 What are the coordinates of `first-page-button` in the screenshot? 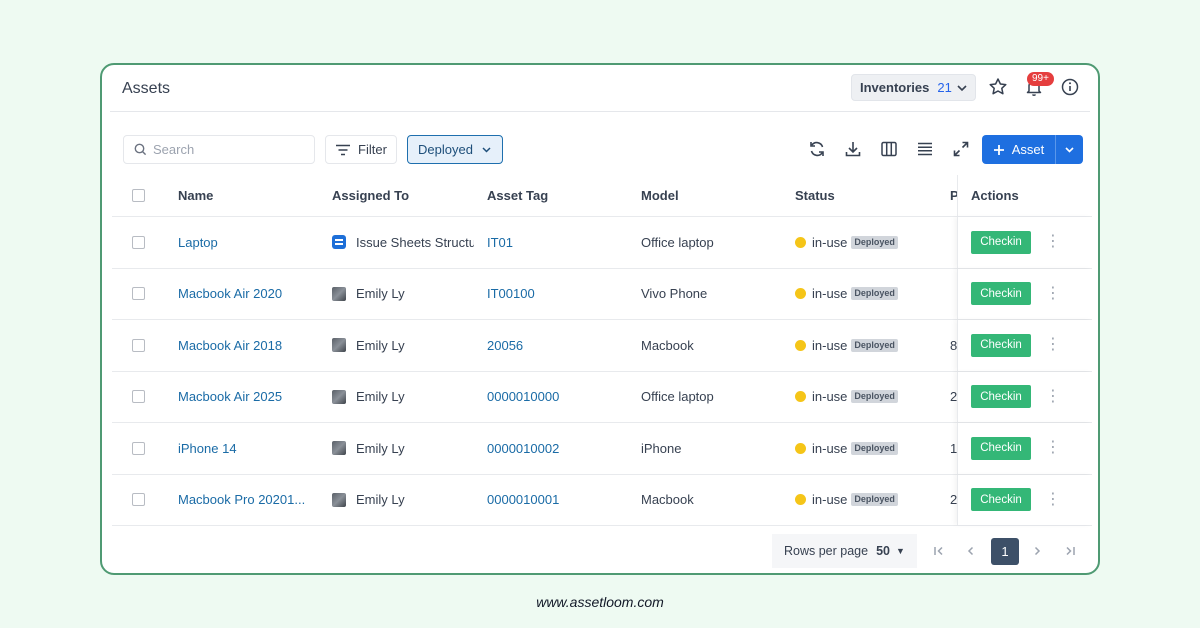 It's located at (939, 551).